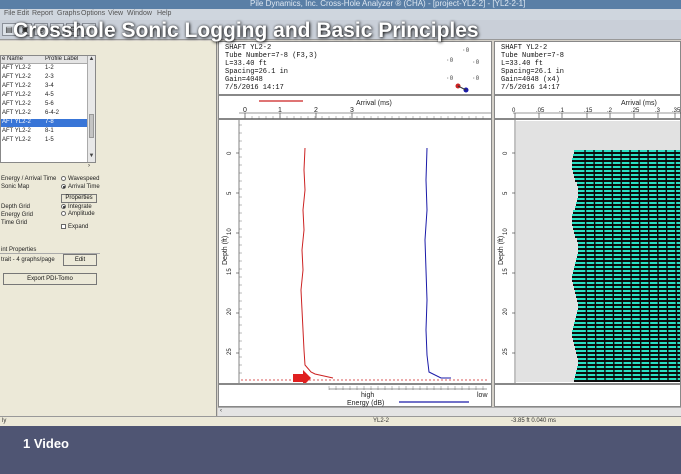 The height and width of the screenshot is (474, 681). What do you see at coordinates (91, 59) in the screenshot?
I see `scroll-up-icon: ▲` at bounding box center [91, 59].